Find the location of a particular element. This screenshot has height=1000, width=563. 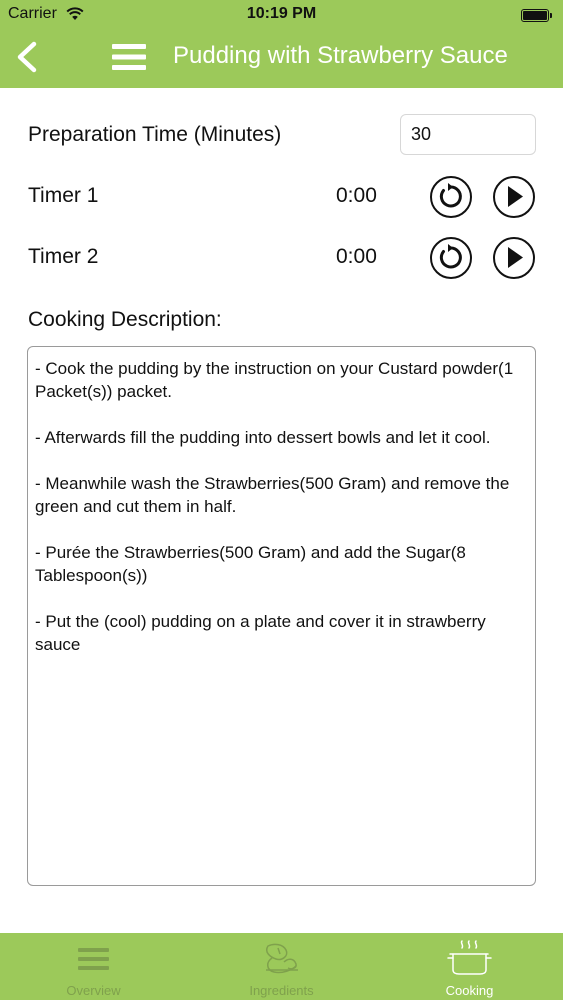

timer-1-label: Timer 1 is located at coordinates (63, 195).